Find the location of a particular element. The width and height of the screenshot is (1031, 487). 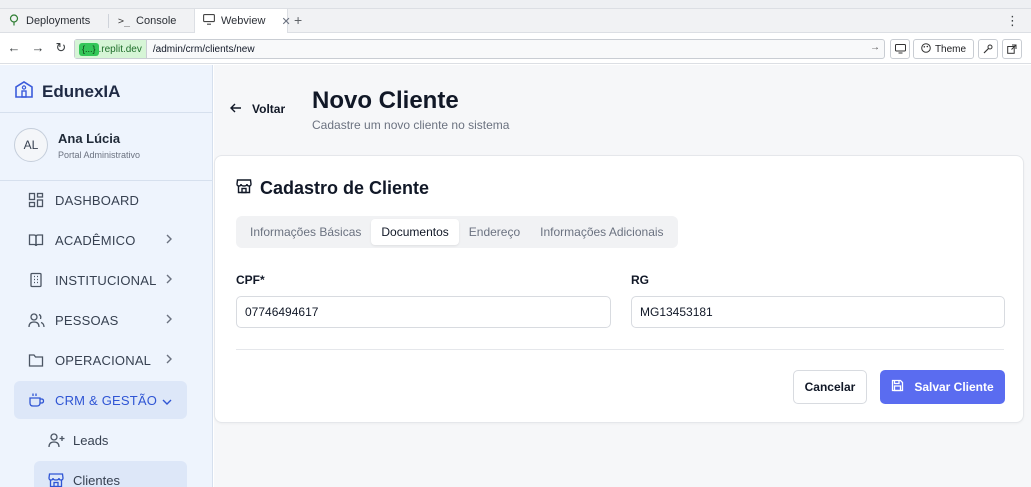

external-link-icon is located at coordinates (1012, 49).